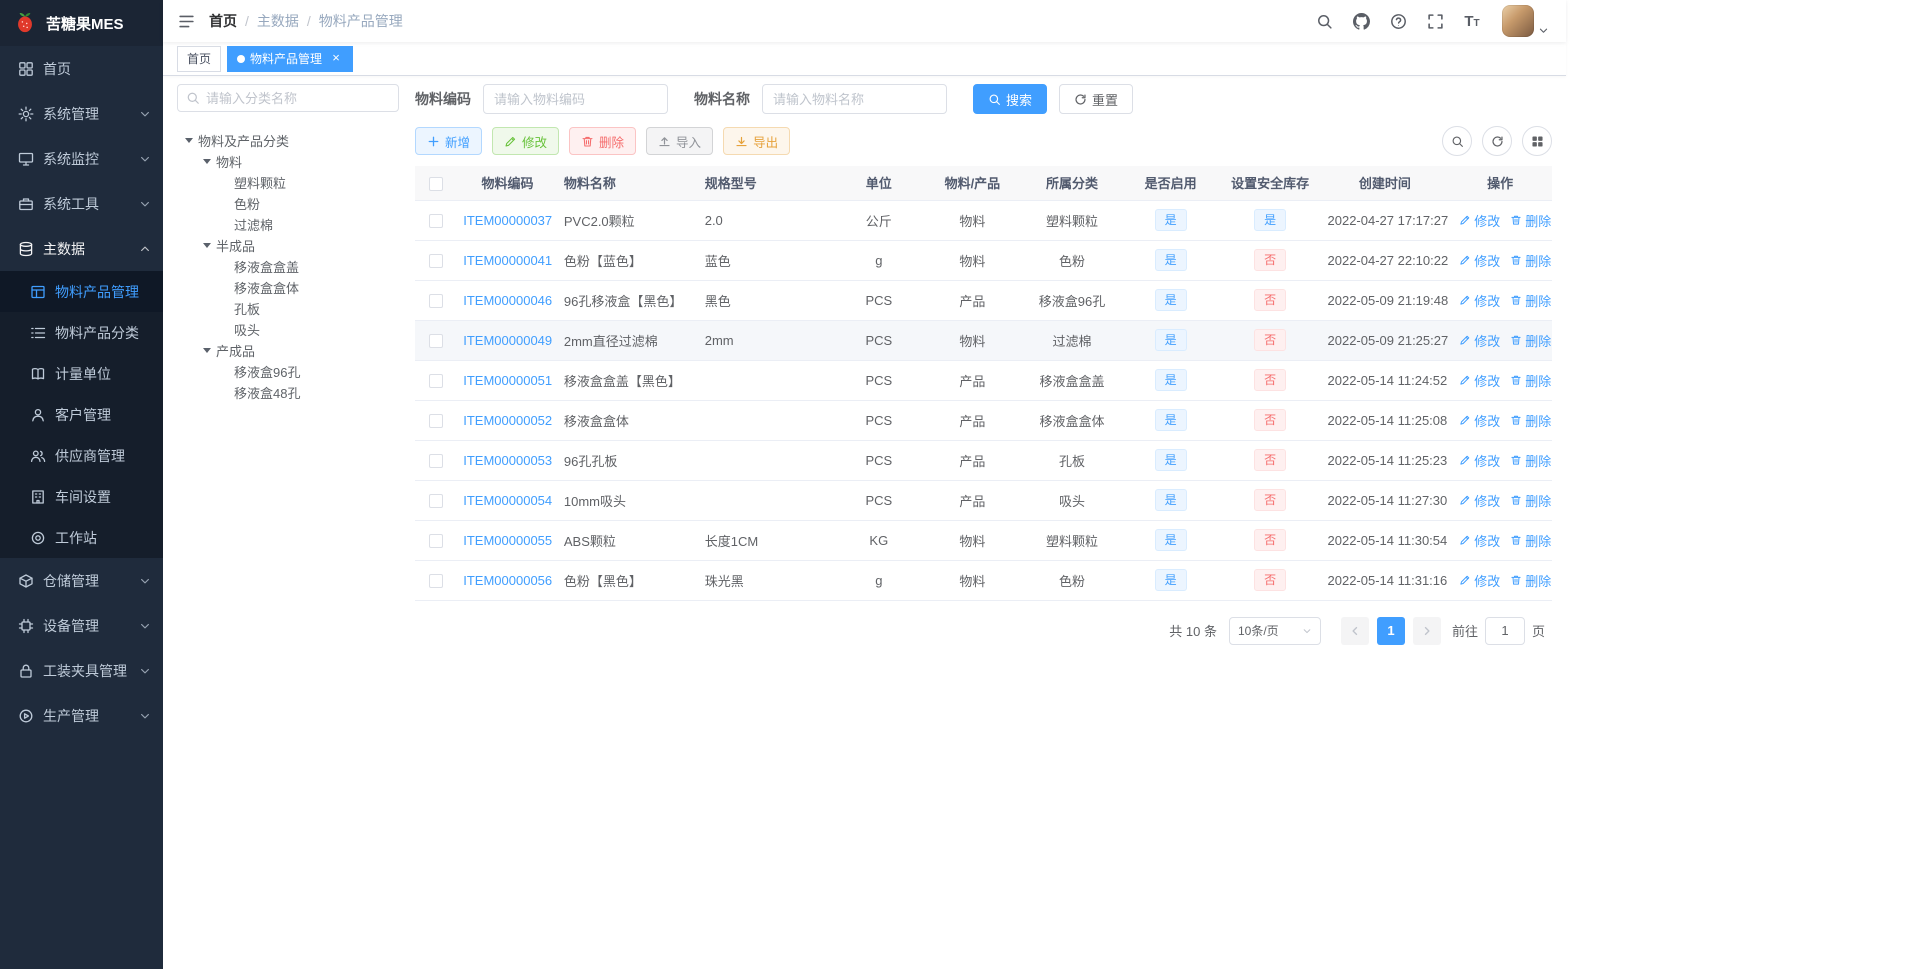 This screenshot has height=969, width=1920. Describe the element at coordinates (81, 455) in the screenshot. I see `sidebar-subitem: 供应商管理` at that location.